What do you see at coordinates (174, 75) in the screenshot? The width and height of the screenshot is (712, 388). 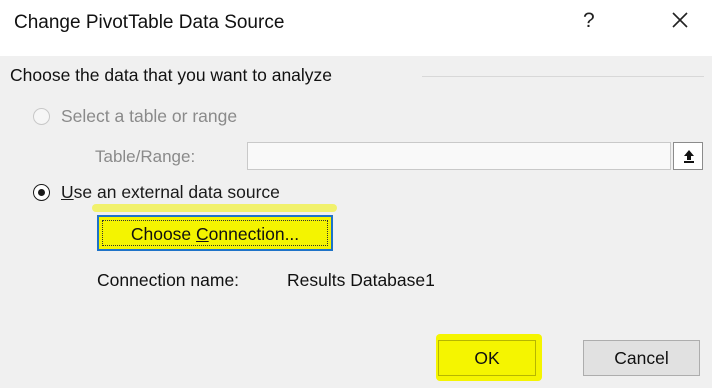 I see `group-heading: Choose the data that you want to analyze` at bounding box center [174, 75].